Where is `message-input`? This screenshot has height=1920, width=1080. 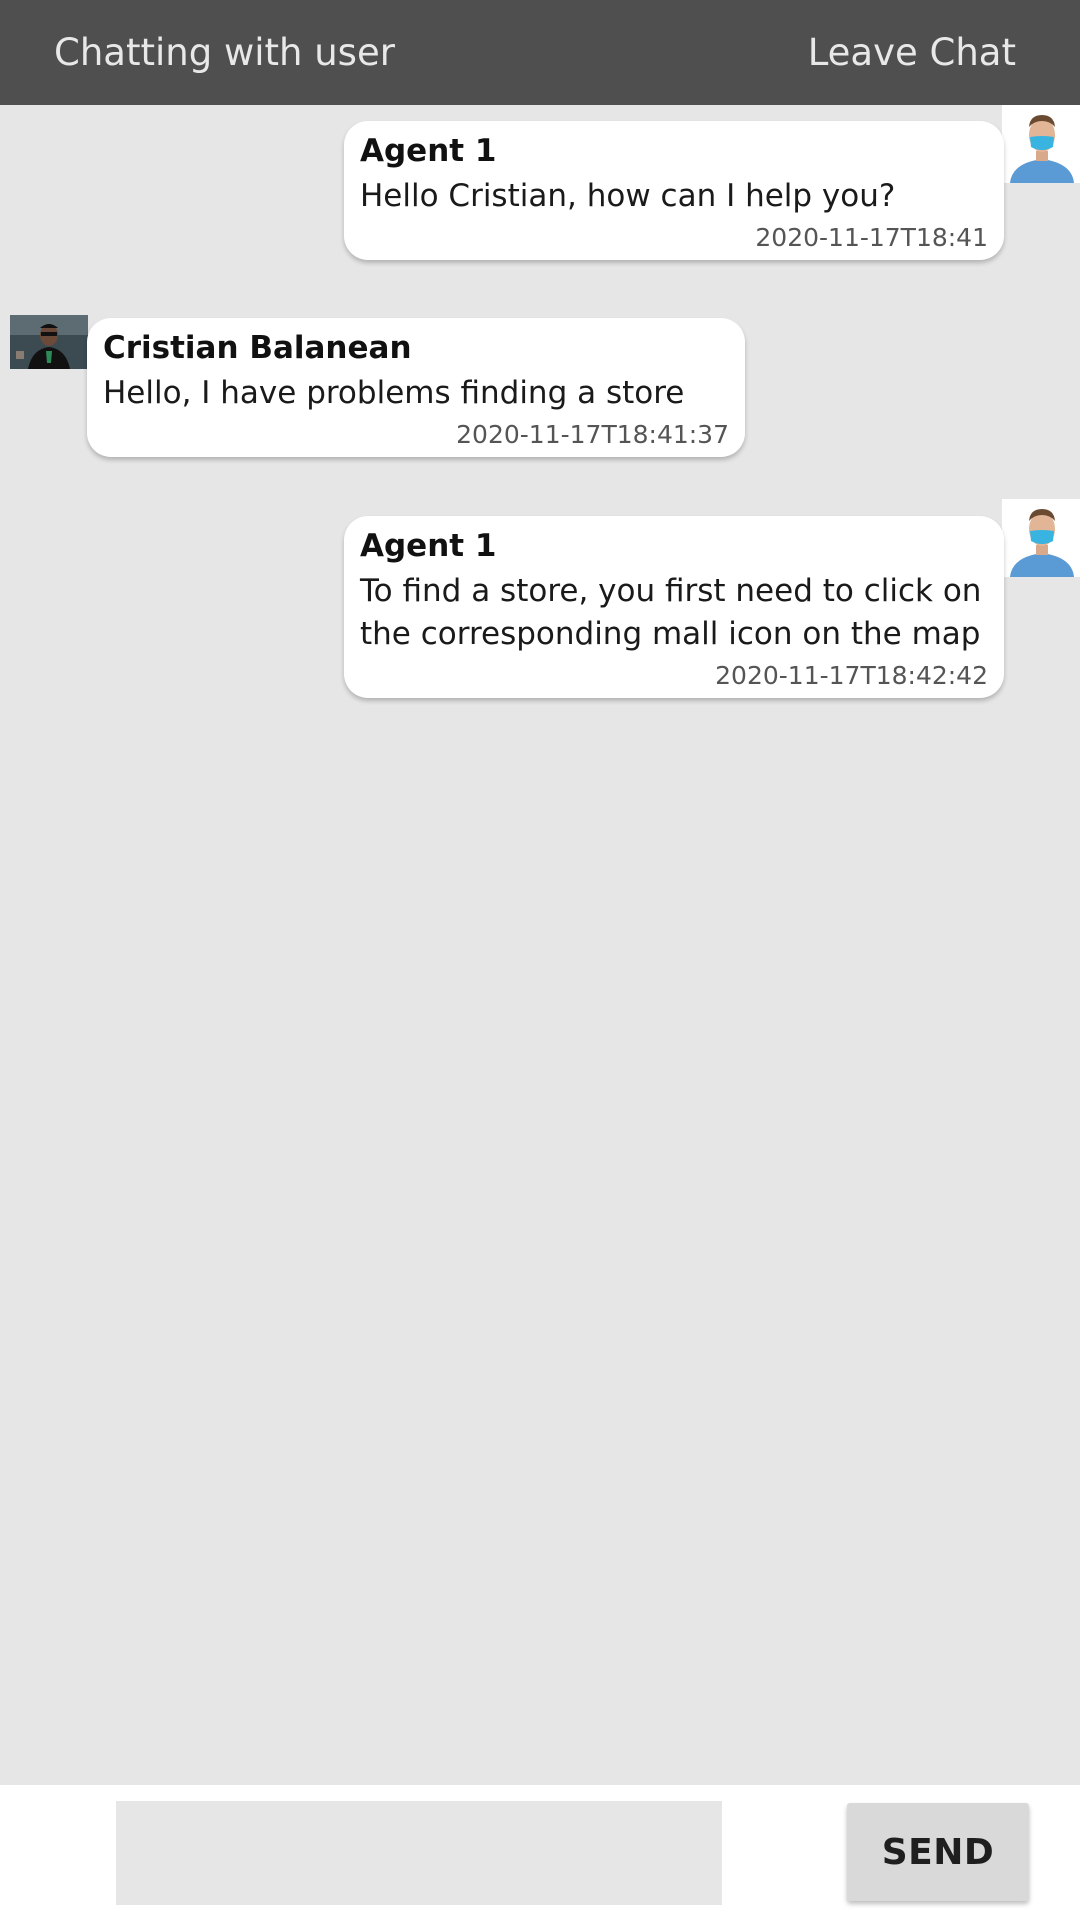 message-input is located at coordinates (419, 1853).